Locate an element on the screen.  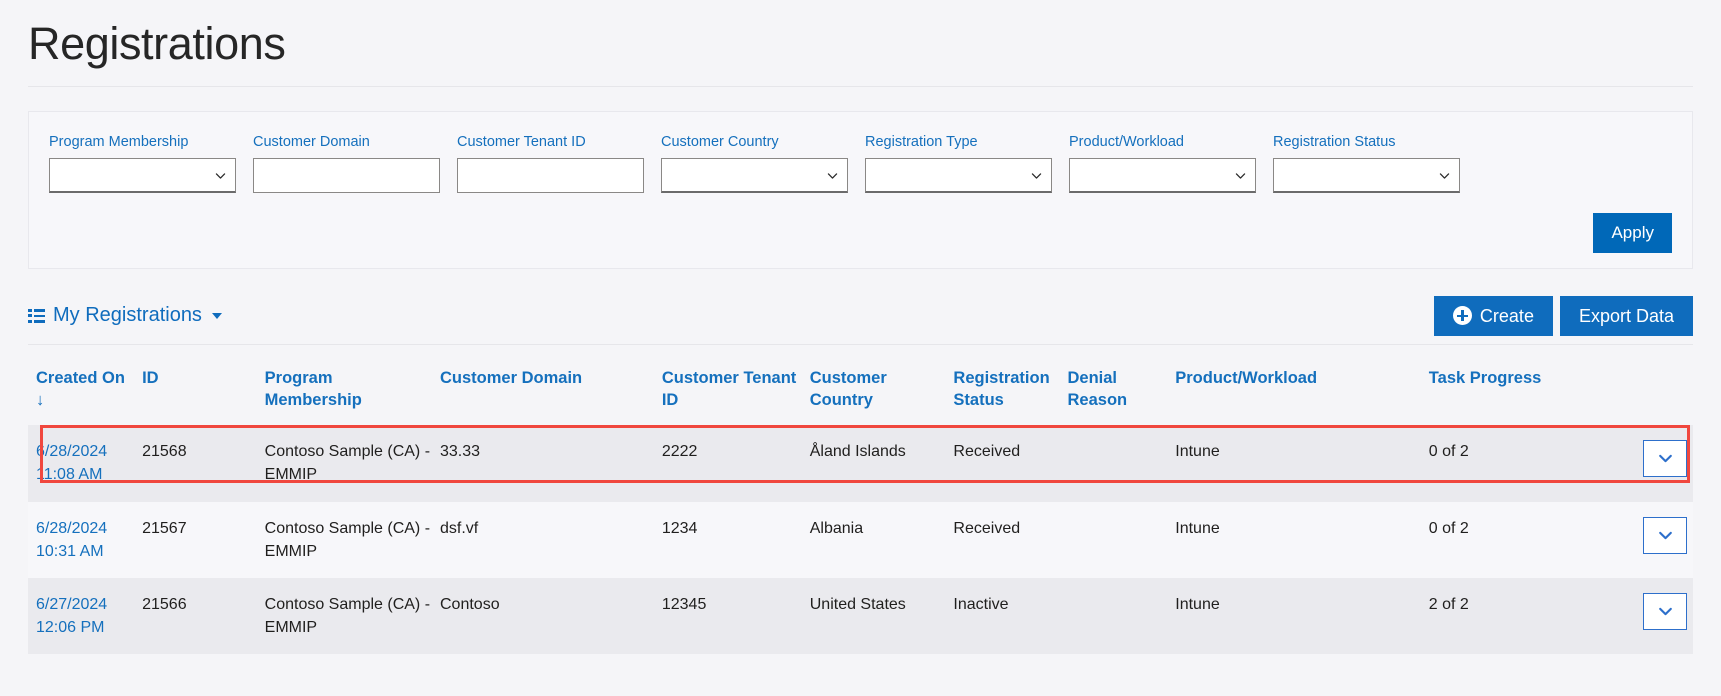
create-button-label: Create is located at coordinates (1506, 315).